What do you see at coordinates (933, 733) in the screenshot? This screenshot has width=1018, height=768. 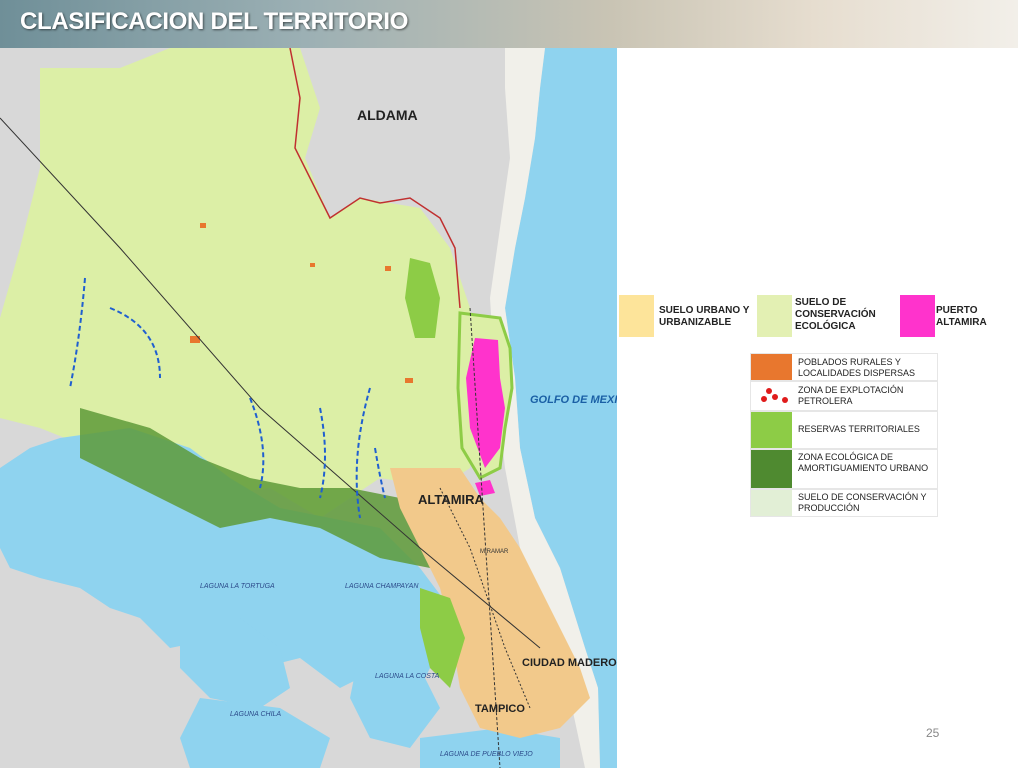 I see `page-number: 25` at bounding box center [933, 733].